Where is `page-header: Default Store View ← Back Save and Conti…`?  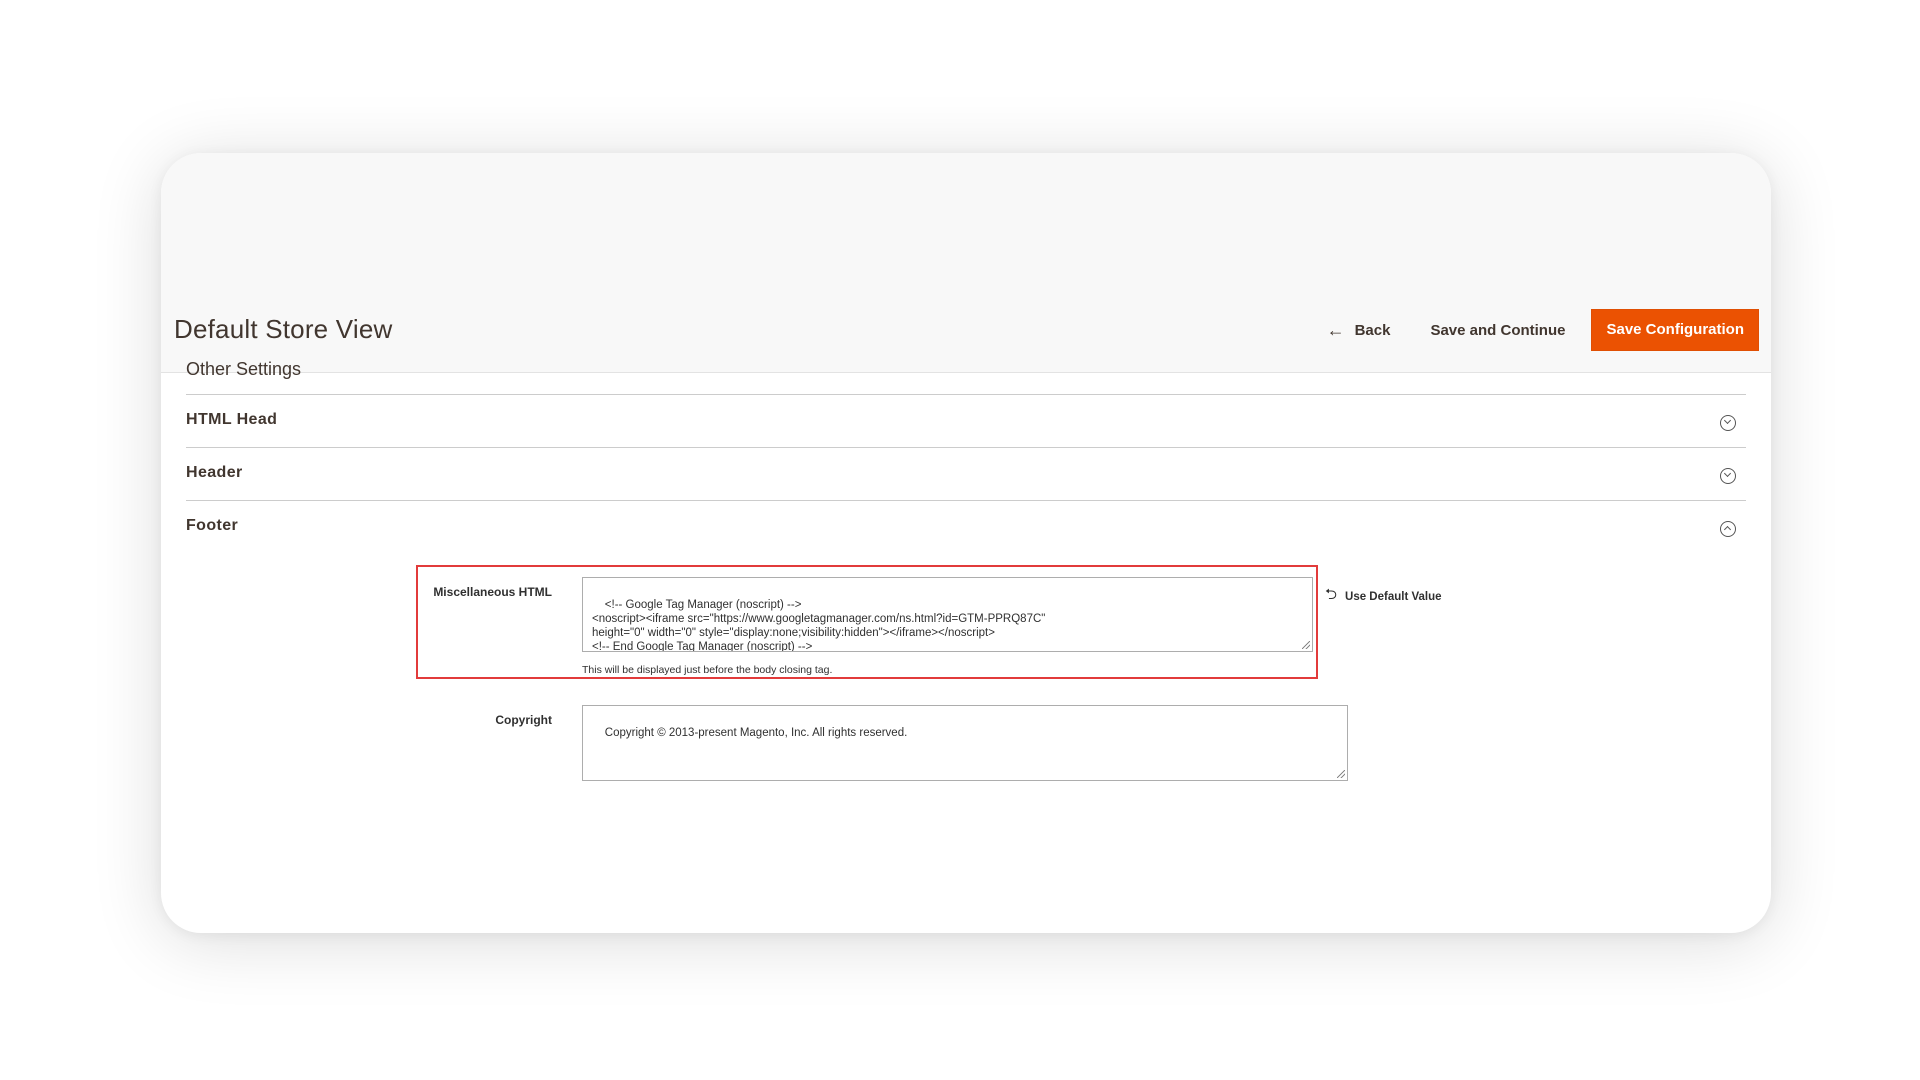 page-header: Default Store View ← Back Save and Conti… is located at coordinates (966, 331).